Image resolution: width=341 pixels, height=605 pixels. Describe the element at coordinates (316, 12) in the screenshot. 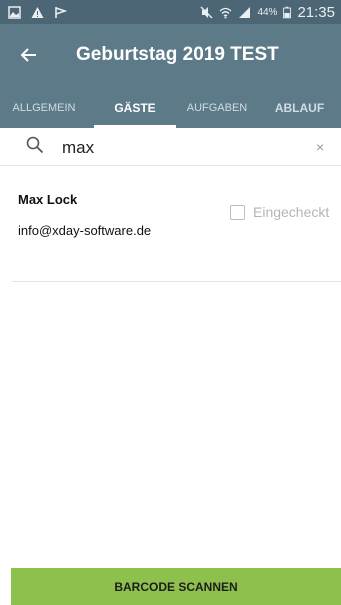

I see `status-time: 21:35` at that location.